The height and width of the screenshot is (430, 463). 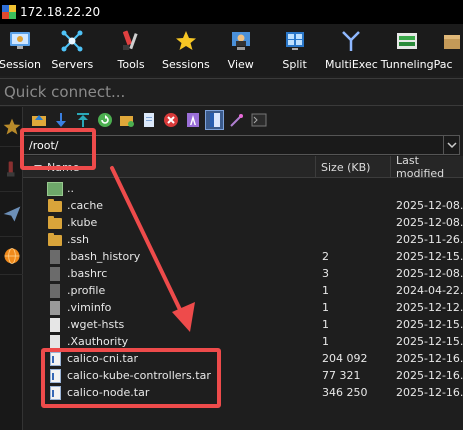 I want to click on toolbar-servers-button: Servers, so click(x=72, y=50).